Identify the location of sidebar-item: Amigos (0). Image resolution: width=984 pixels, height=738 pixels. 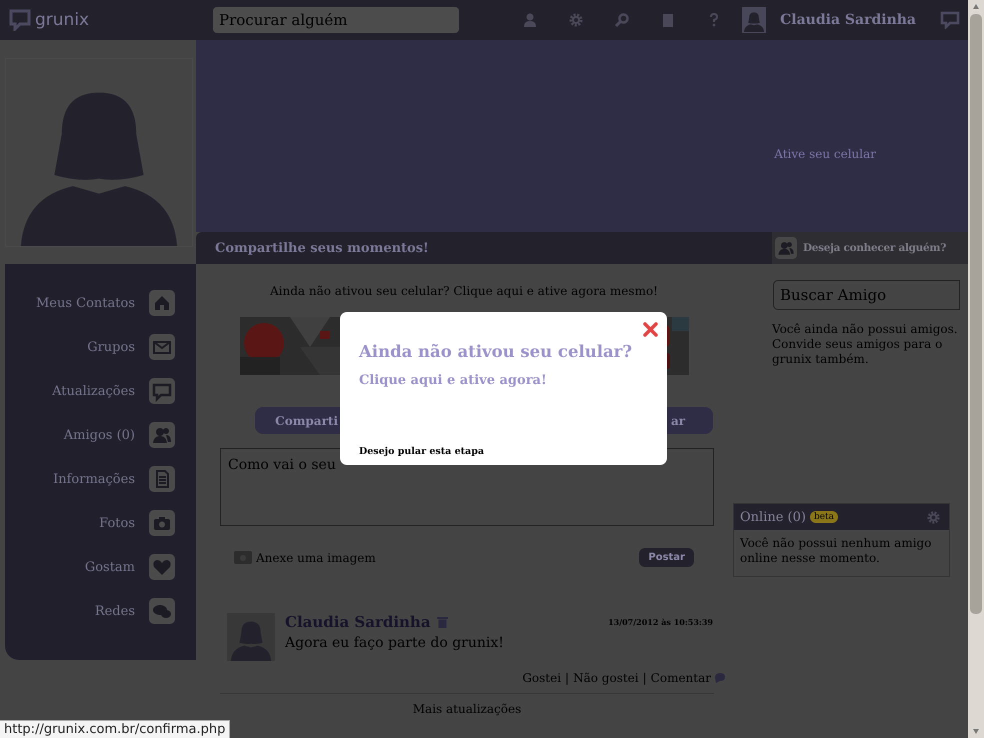
(100, 435).